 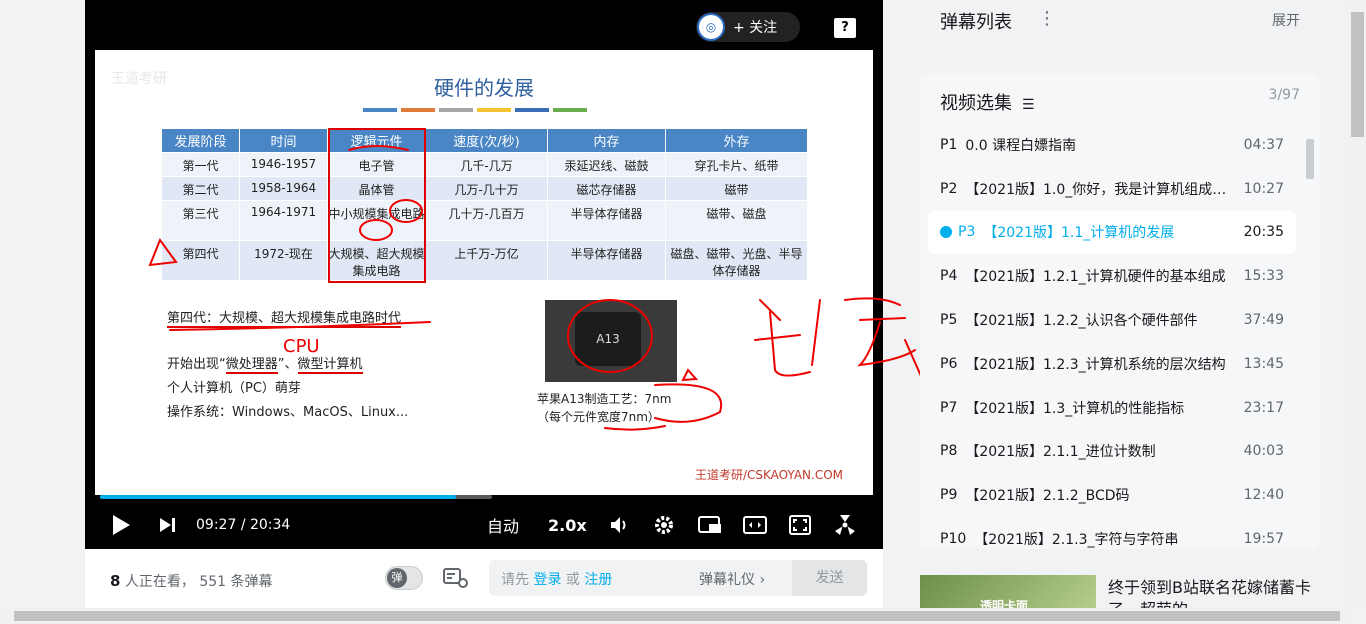 What do you see at coordinates (484, 525) in the screenshot?
I see `player-controls: 09:27 / 20:34 自动 2.0x` at bounding box center [484, 525].